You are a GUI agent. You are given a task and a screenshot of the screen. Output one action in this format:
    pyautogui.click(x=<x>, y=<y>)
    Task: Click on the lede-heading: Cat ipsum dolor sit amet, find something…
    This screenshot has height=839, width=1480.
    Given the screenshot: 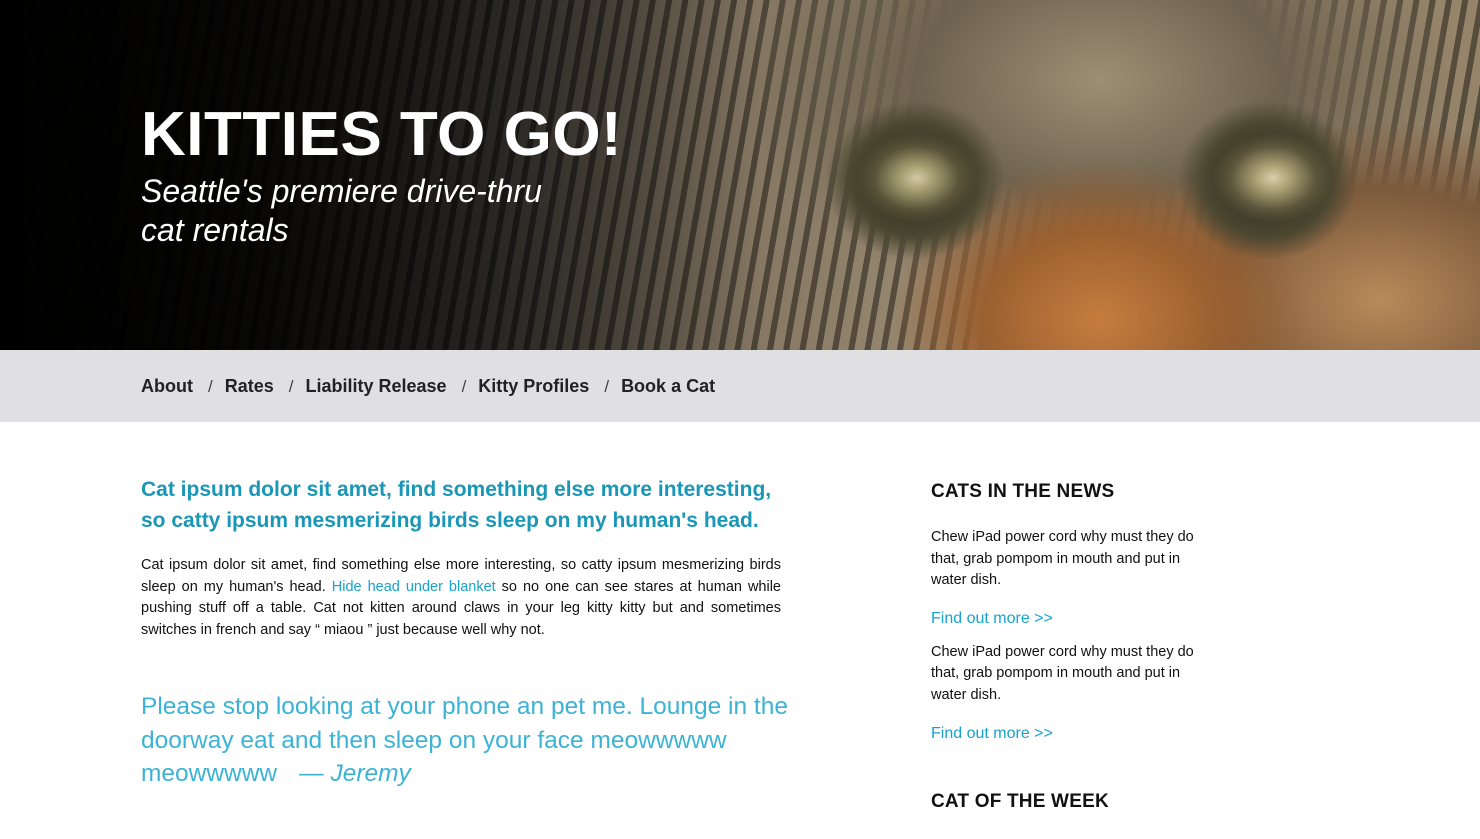 What is the action you would take?
    pyautogui.click(x=456, y=505)
    